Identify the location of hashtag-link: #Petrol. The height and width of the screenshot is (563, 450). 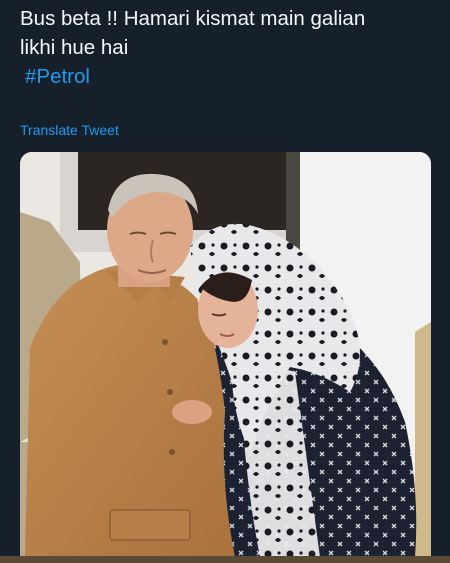
(57, 76).